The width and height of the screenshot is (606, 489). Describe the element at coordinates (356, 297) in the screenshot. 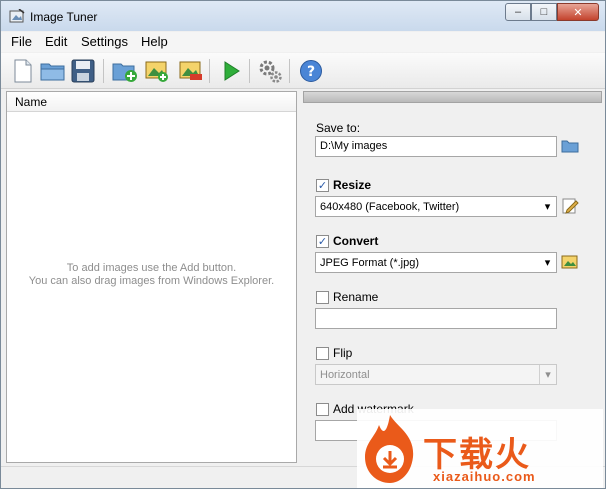

I see `rename-label: Rename` at that location.